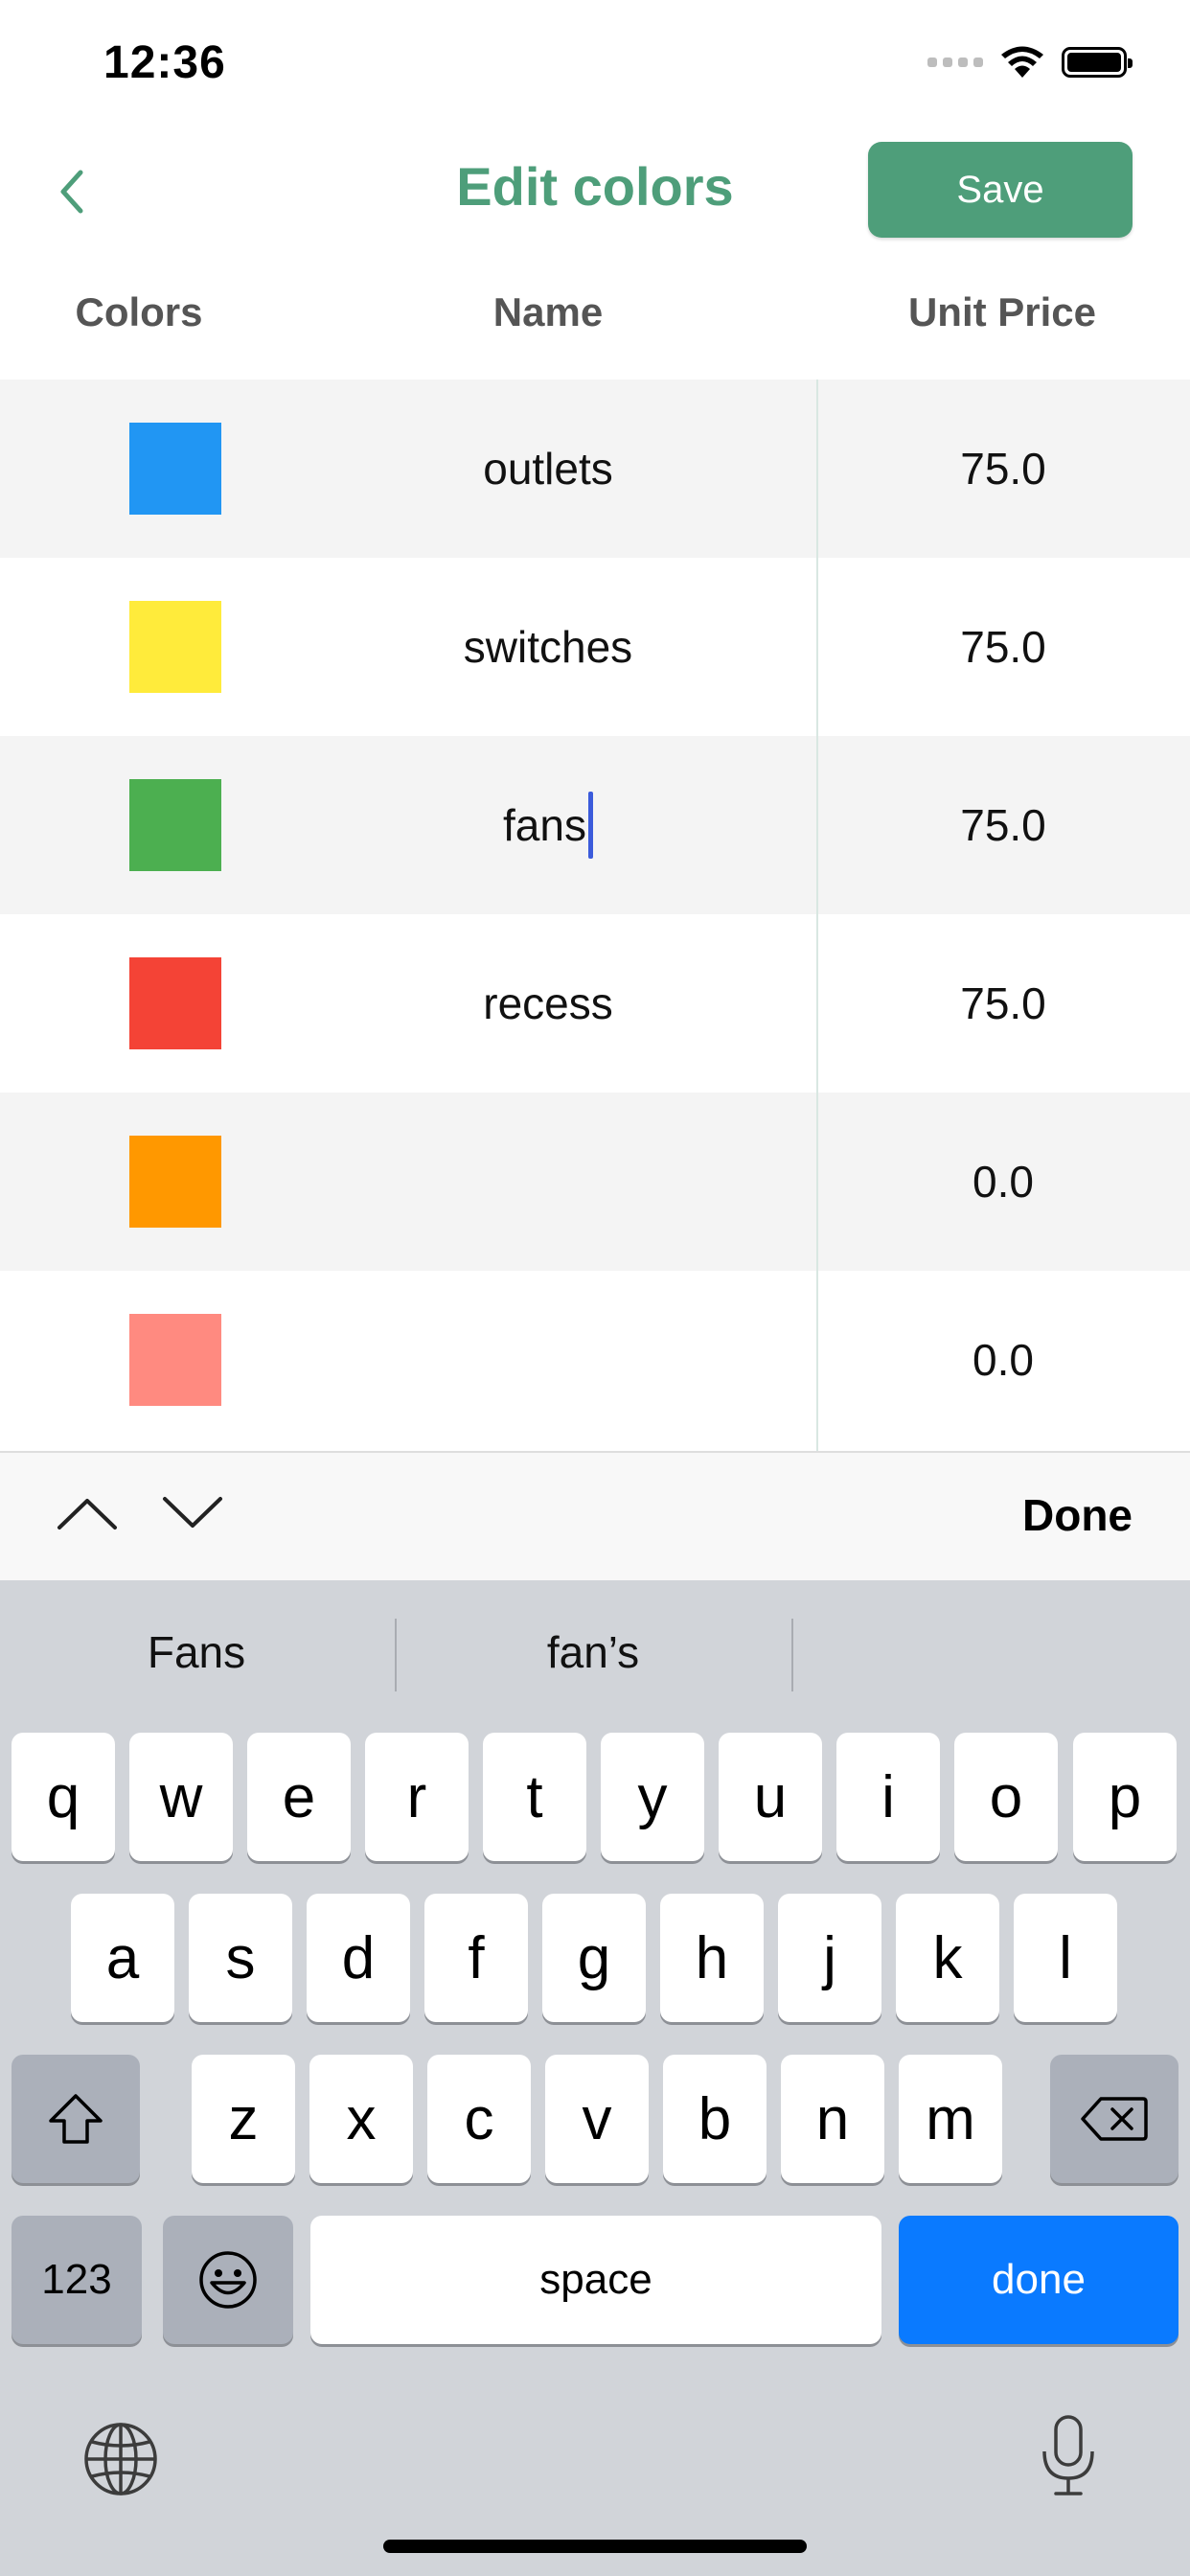  Describe the element at coordinates (164, 63) in the screenshot. I see `status-time: 12:36` at that location.